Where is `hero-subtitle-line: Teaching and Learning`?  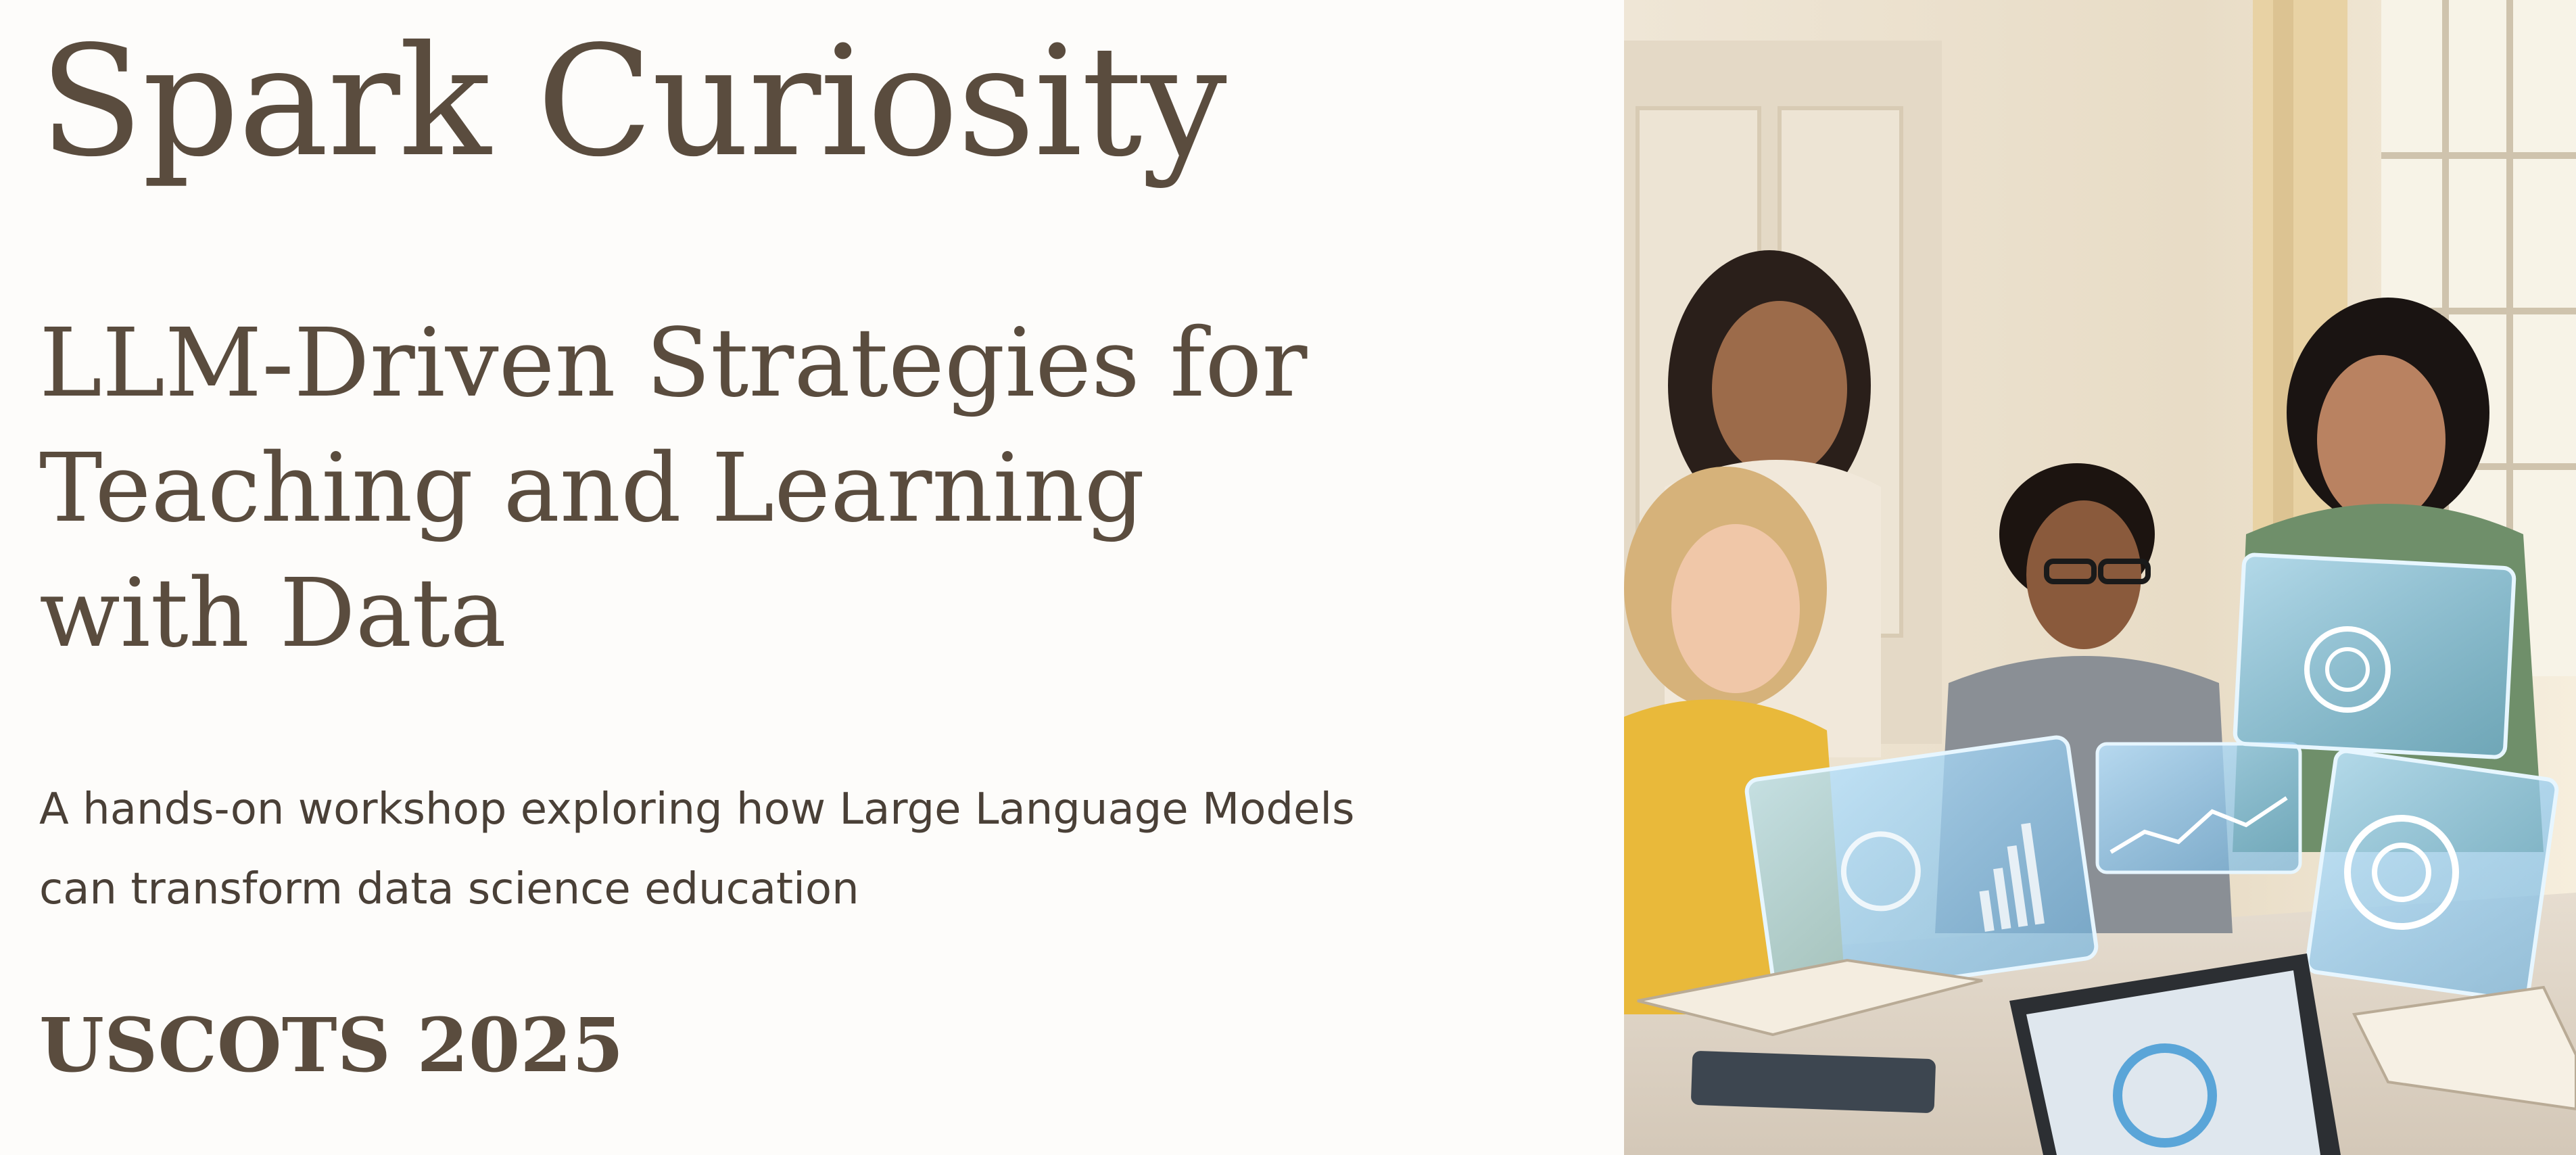 hero-subtitle-line: Teaching and Learning is located at coordinates (592, 488).